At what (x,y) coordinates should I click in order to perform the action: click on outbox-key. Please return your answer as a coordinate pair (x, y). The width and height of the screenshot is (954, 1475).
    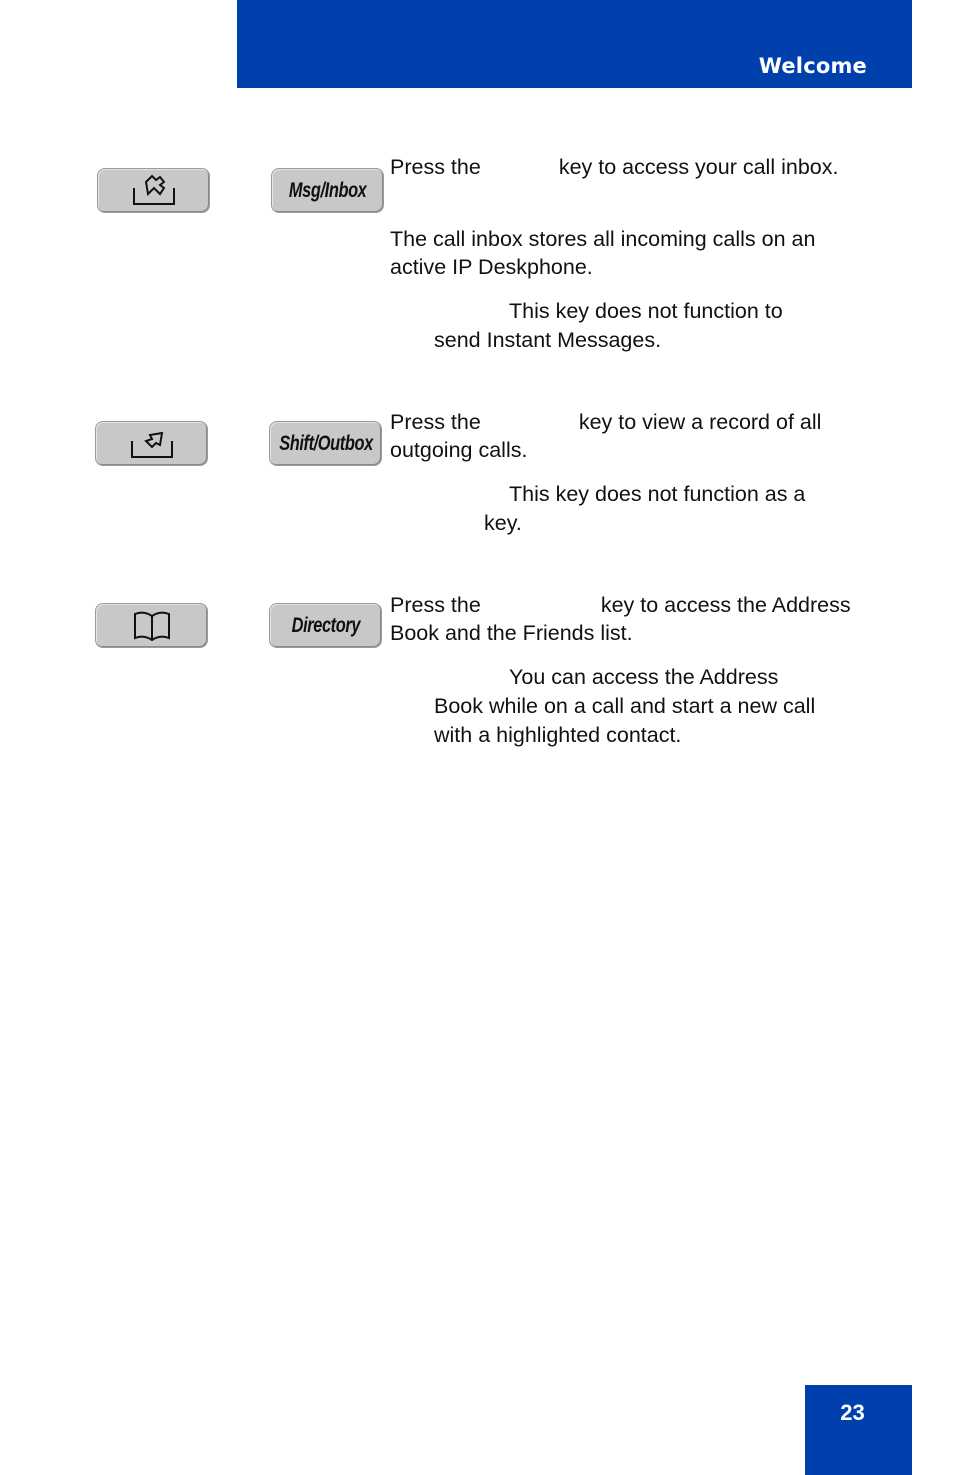
    Looking at the image, I should click on (151, 443).